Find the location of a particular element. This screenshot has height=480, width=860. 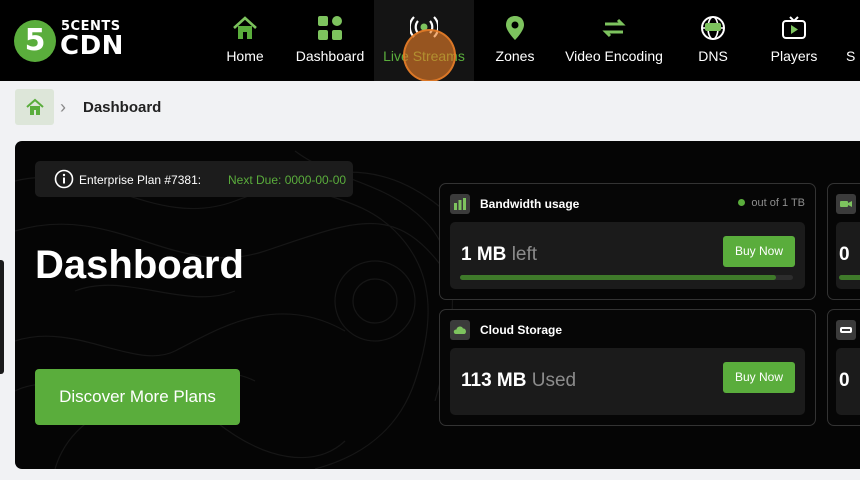

nav-item-live-streams: Live Streams is located at coordinates (424, 40).